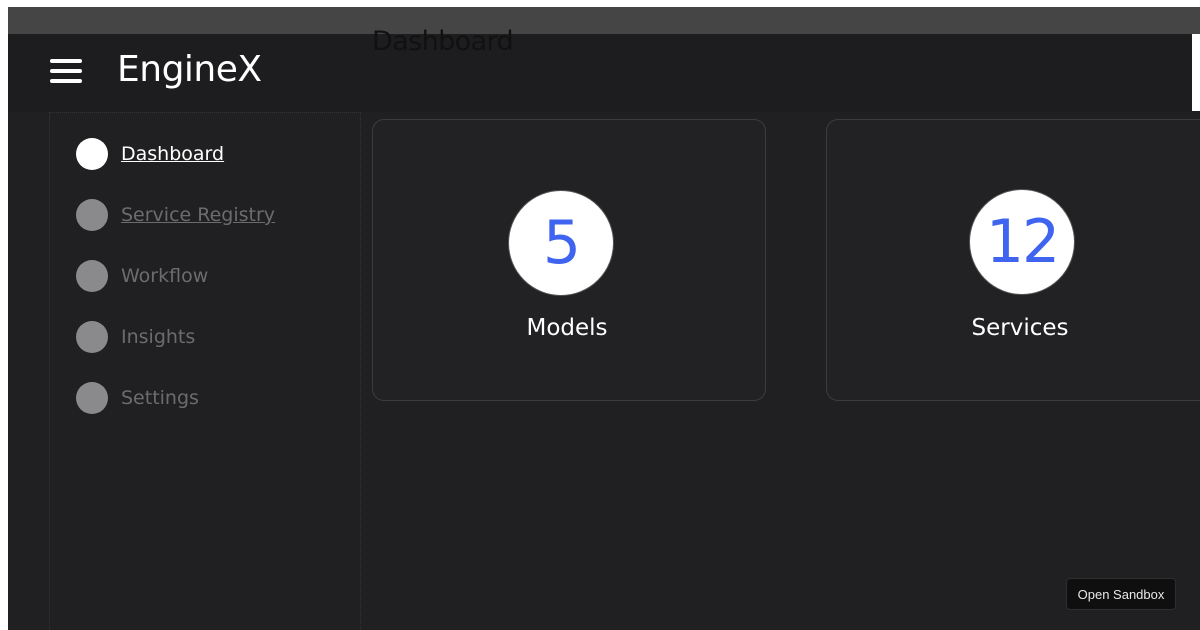 This screenshot has width=1200, height=630. What do you see at coordinates (158, 337) in the screenshot?
I see `sidebar-item-label: Insights` at bounding box center [158, 337].